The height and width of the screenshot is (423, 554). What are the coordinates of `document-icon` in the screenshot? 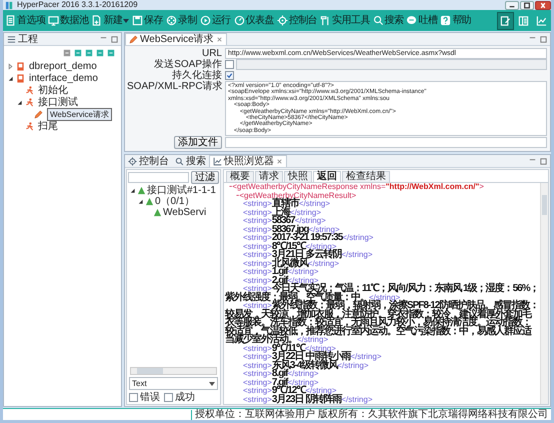 It's located at (10, 20).